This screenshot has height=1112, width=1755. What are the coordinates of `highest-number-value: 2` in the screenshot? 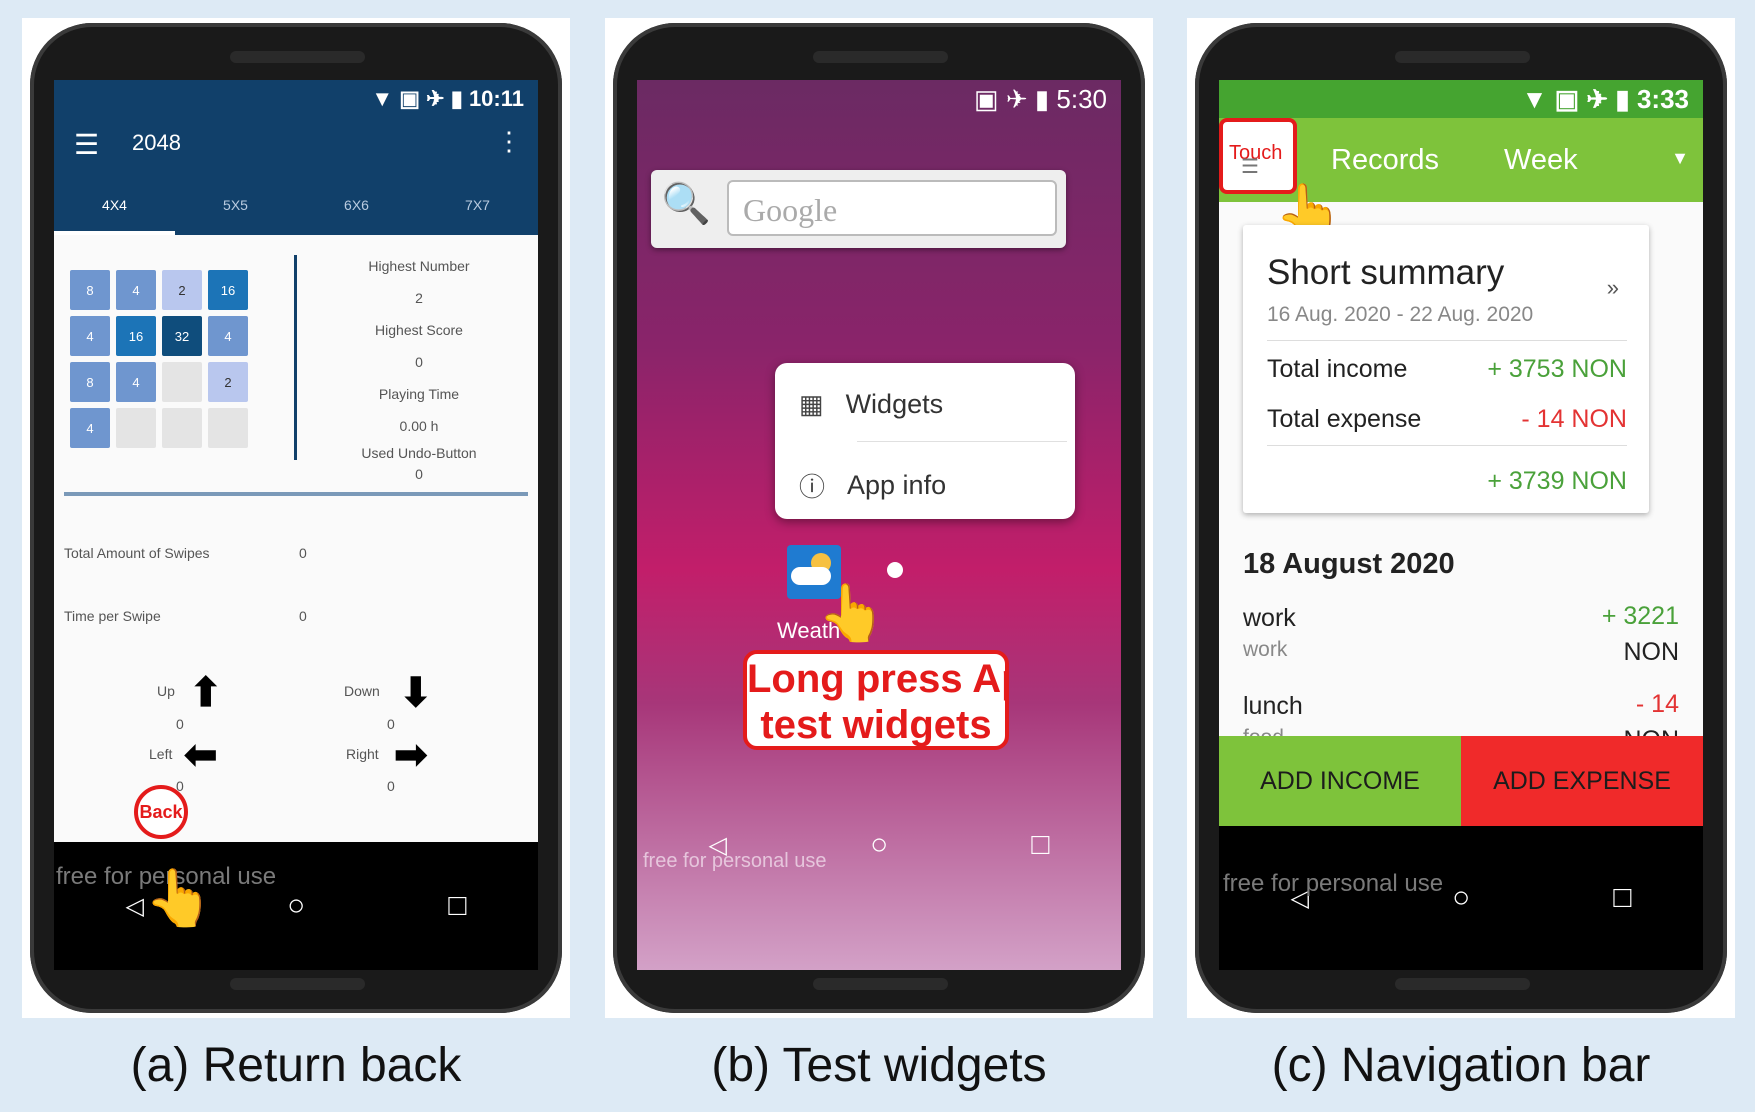 It's located at (419, 298).